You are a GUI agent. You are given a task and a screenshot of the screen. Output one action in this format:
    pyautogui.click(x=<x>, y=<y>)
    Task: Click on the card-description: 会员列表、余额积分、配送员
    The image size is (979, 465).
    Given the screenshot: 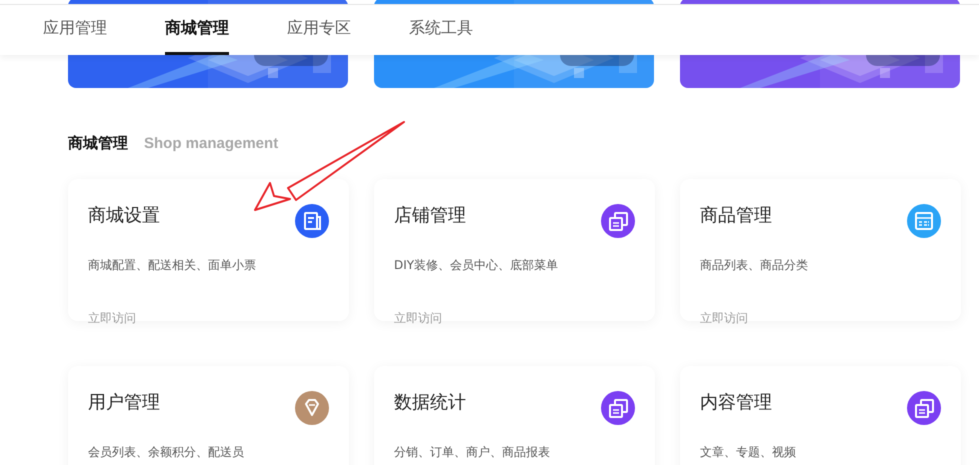 What is the action you would take?
    pyautogui.click(x=166, y=452)
    